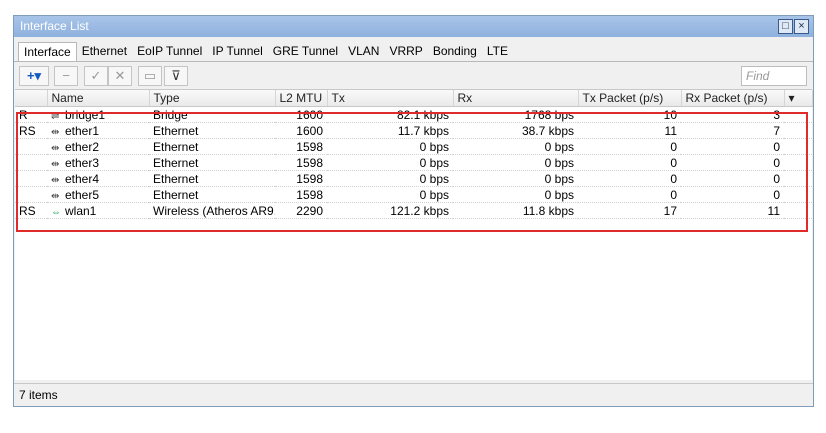 The image size is (826, 433). Describe the element at coordinates (413, 26) in the screenshot. I see `title-bar: Interface List □ ×` at that location.